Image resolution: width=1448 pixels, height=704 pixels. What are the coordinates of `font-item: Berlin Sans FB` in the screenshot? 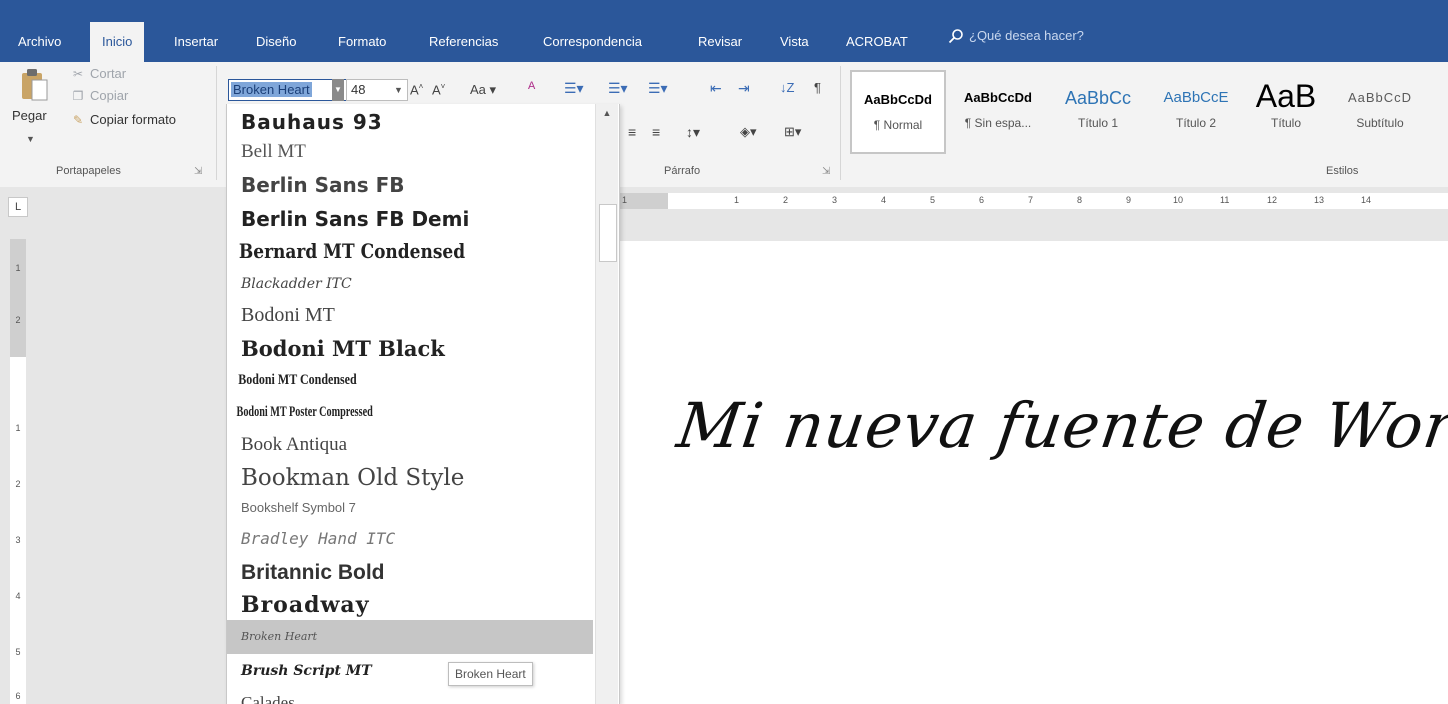 It's located at (410, 185).